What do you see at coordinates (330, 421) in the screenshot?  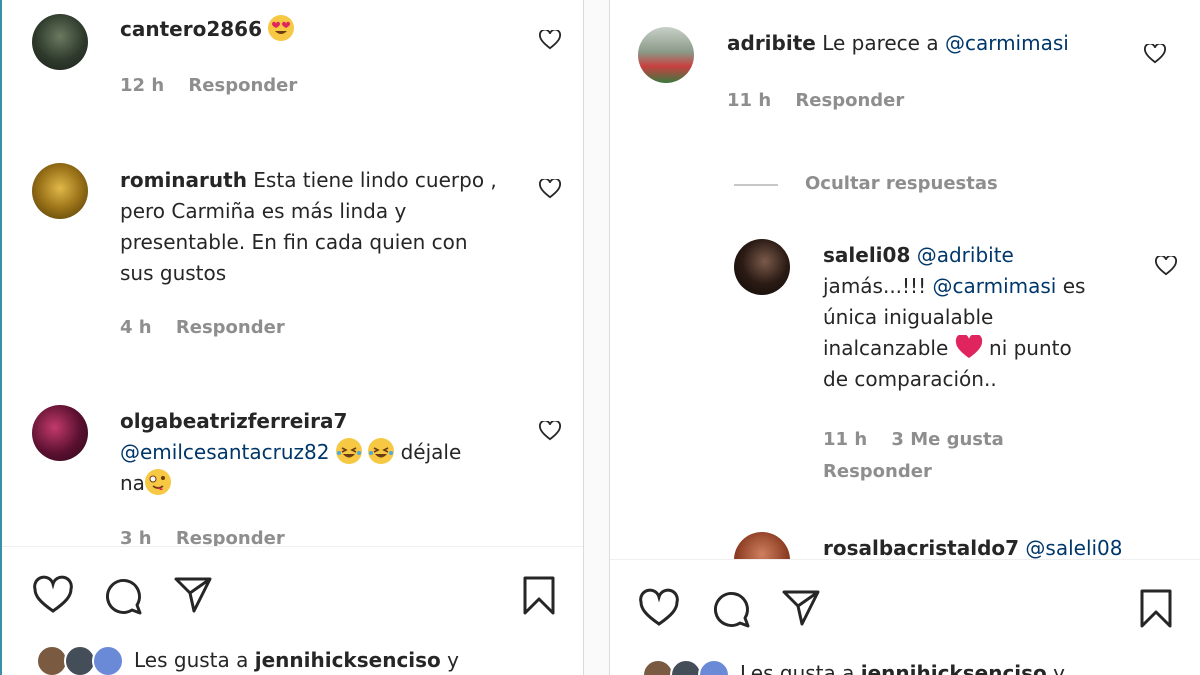 I see `comment-username: olgabeatrizferreira7` at bounding box center [330, 421].